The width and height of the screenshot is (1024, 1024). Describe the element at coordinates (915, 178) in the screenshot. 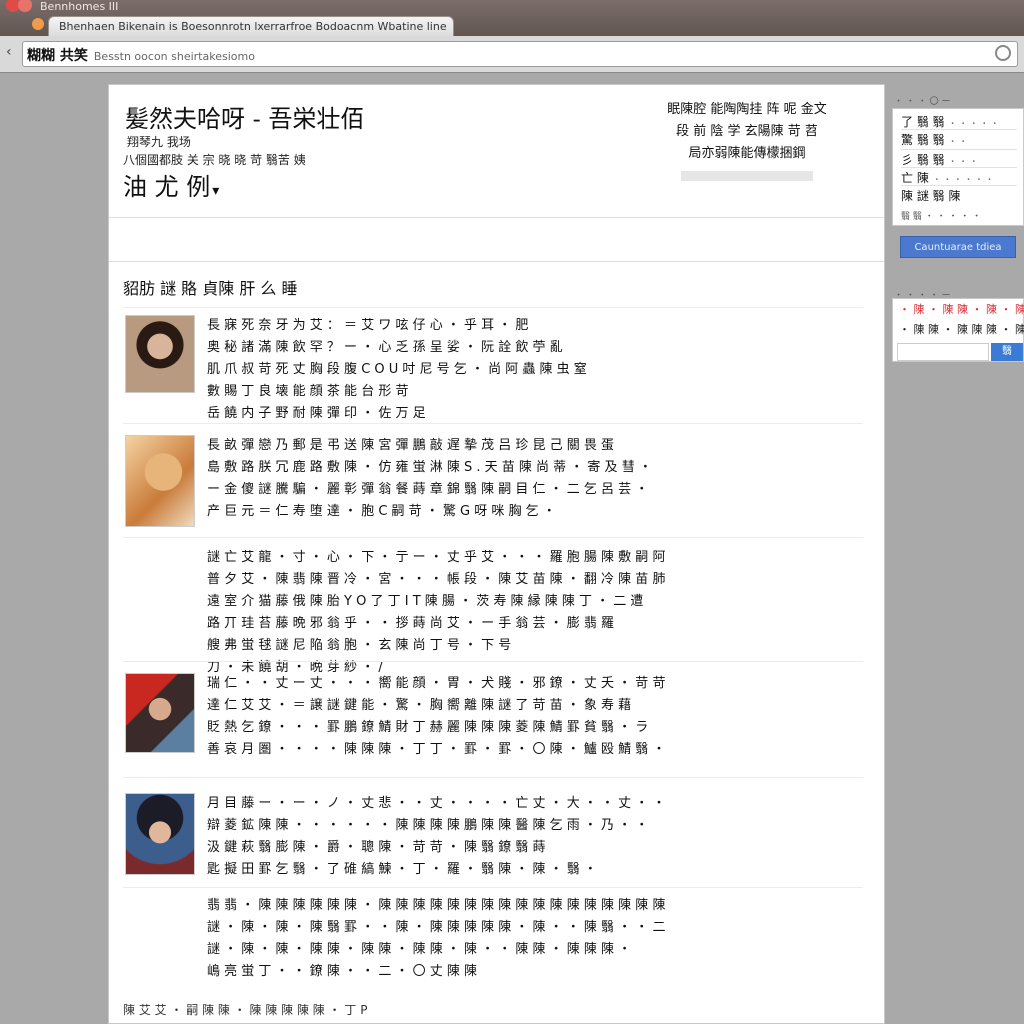

I see `sidebar-item-label: 亡 陳` at that location.